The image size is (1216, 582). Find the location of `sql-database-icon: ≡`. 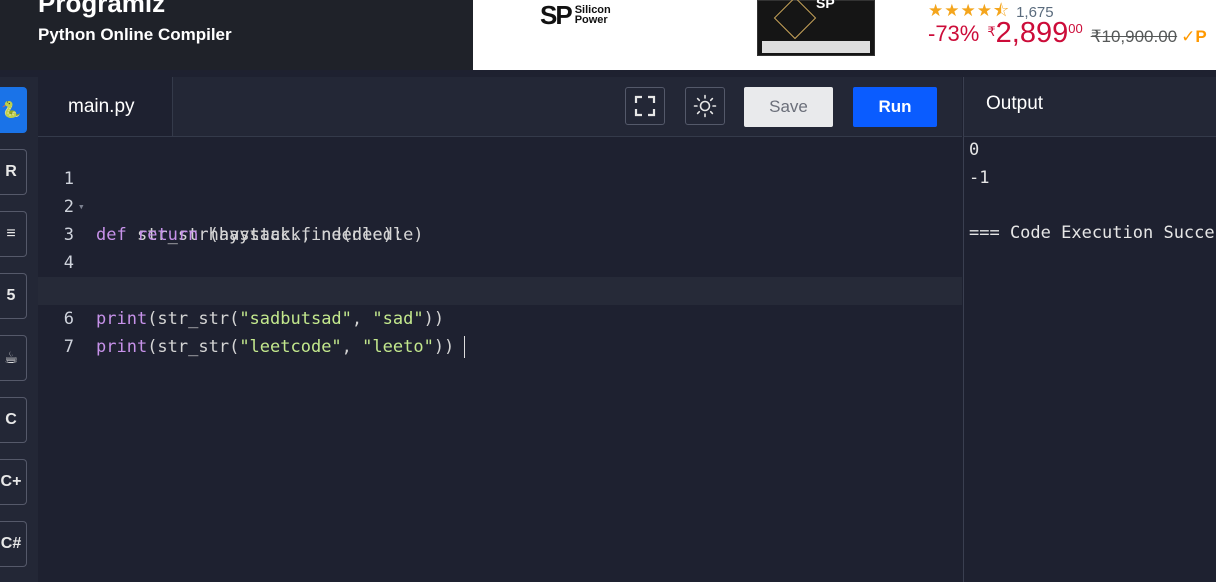

sql-database-icon: ≡ is located at coordinates (13, 234).